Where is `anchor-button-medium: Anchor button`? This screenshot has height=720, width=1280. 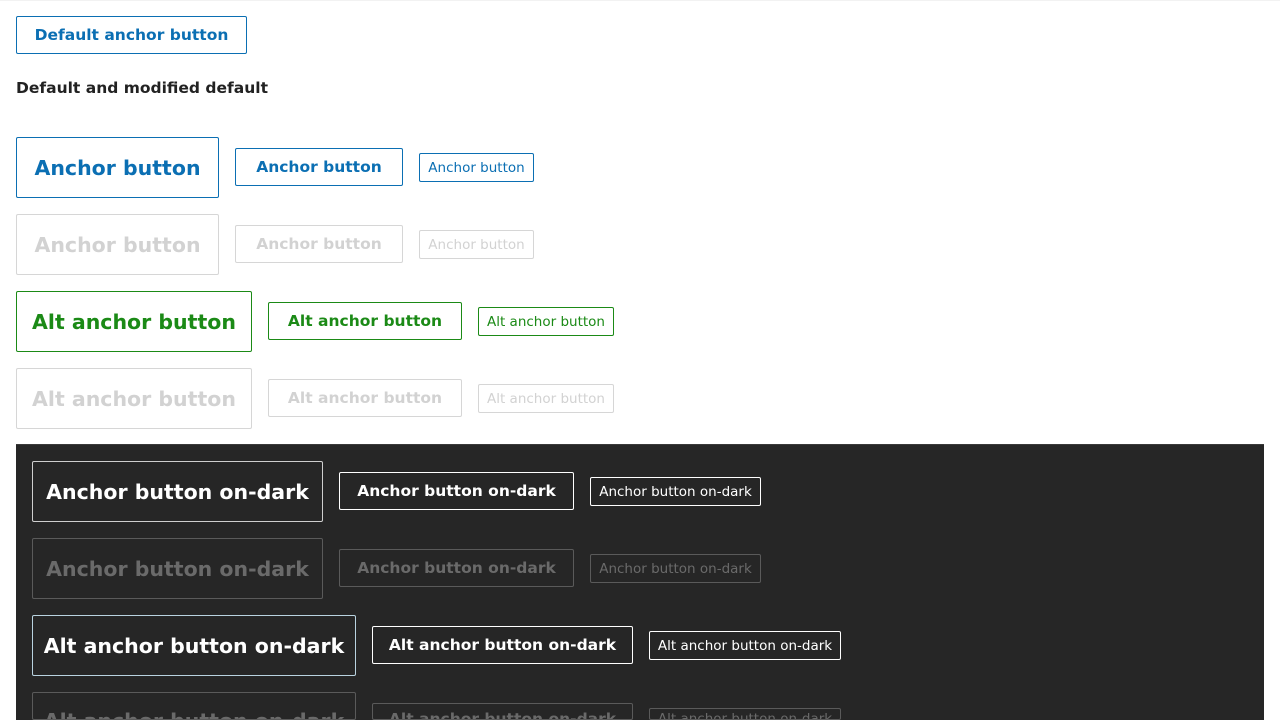
anchor-button-medium: Anchor button is located at coordinates (319, 167).